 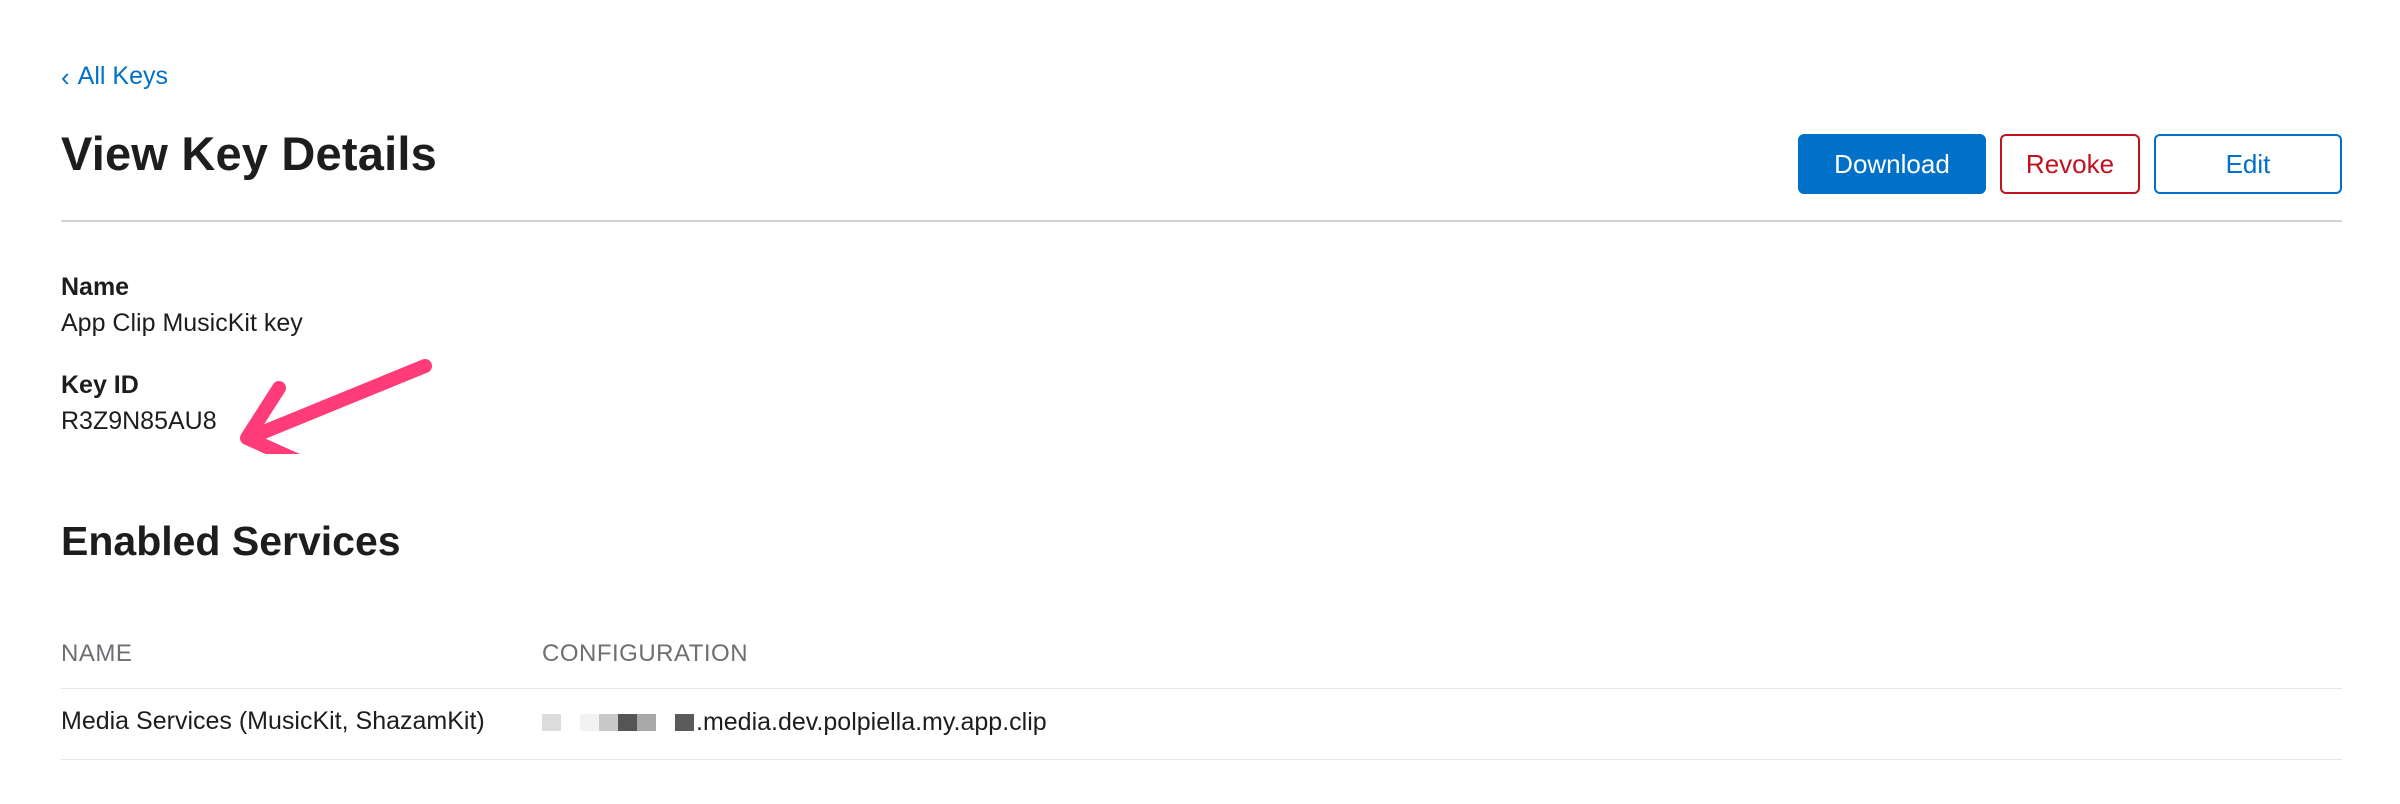 What do you see at coordinates (1201, 659) in the screenshot?
I see `services-table-header: NAME CONFIGURATION` at bounding box center [1201, 659].